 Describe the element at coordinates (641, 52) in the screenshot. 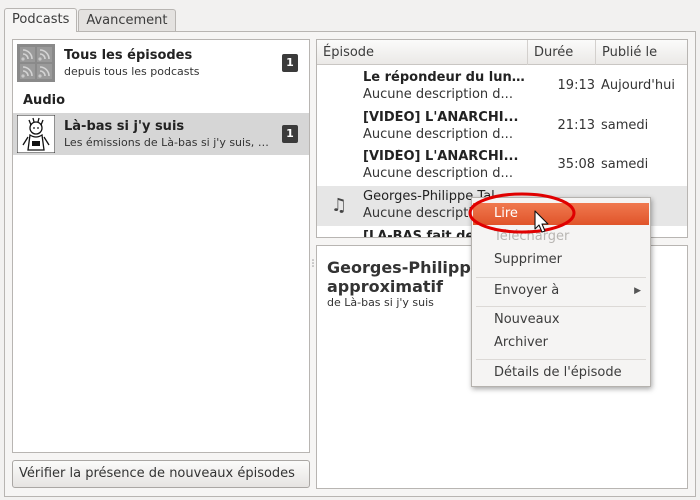

I see `column-header-published: Publié le` at that location.